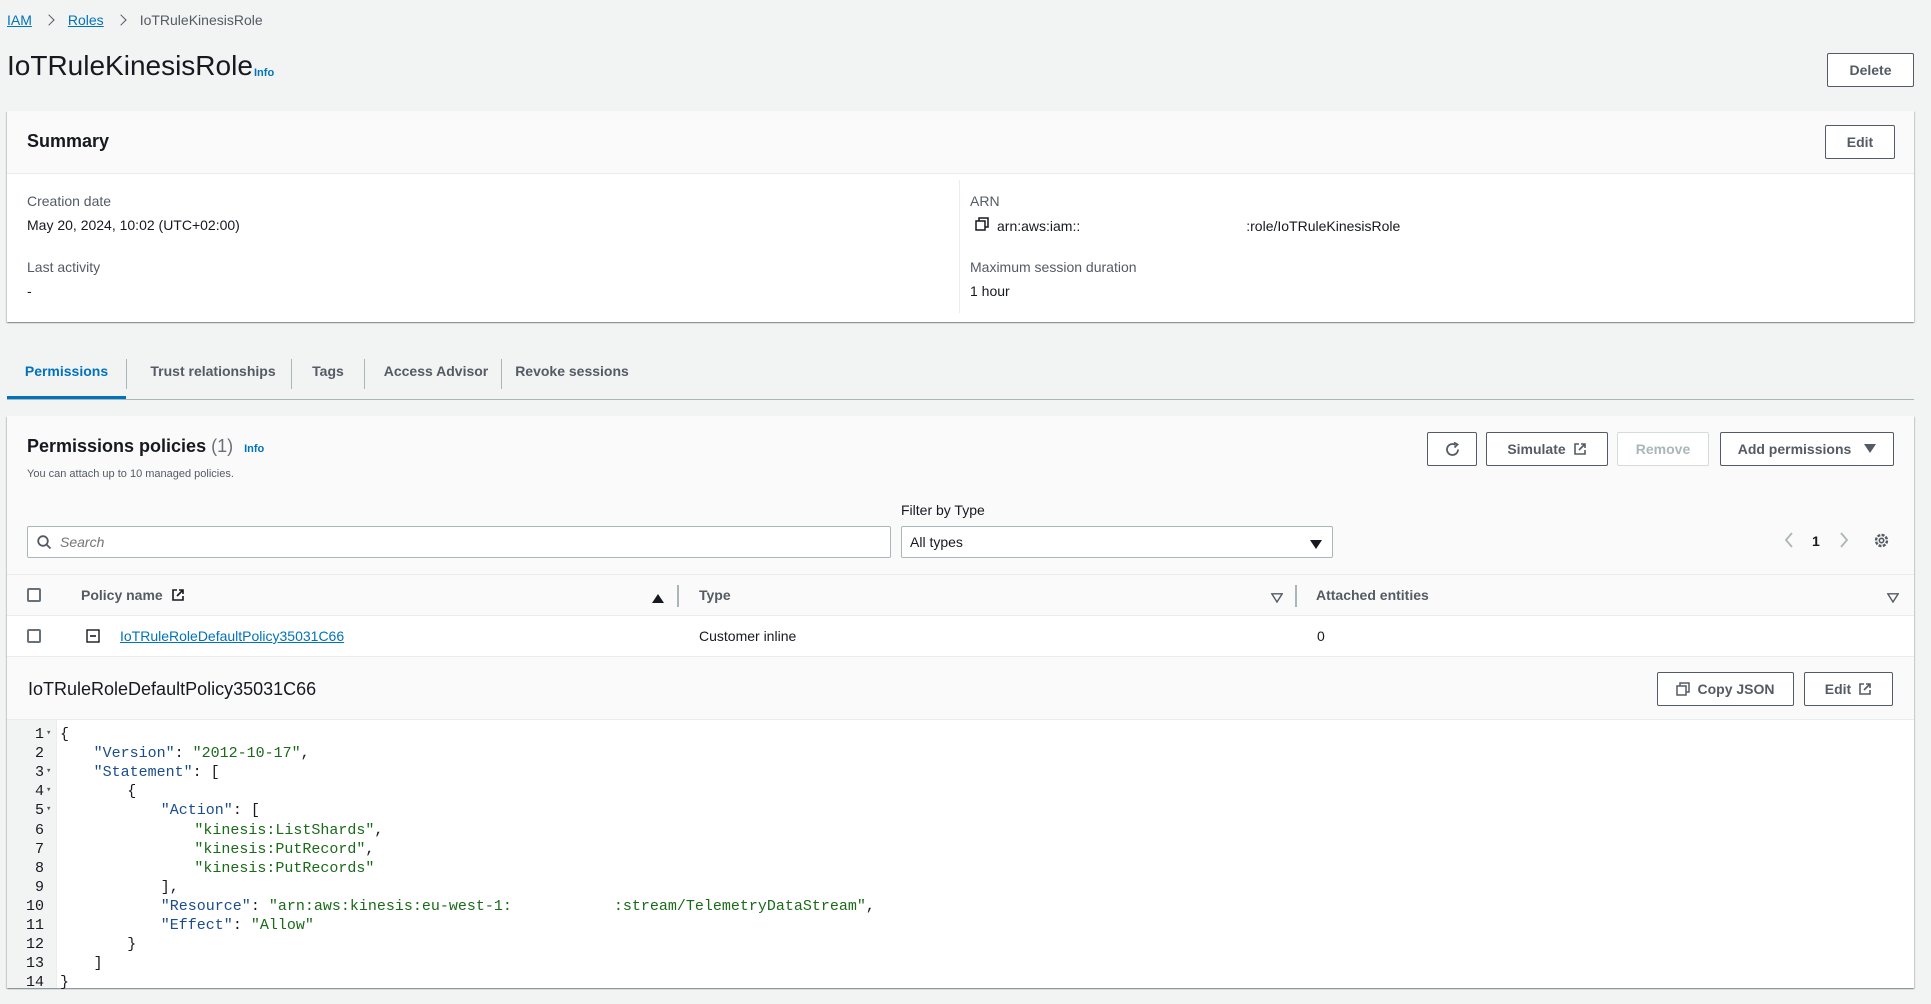  What do you see at coordinates (135, 20) in the screenshot?
I see `breadcrumb: IAM Roles IoTRuleKinesisRole` at bounding box center [135, 20].